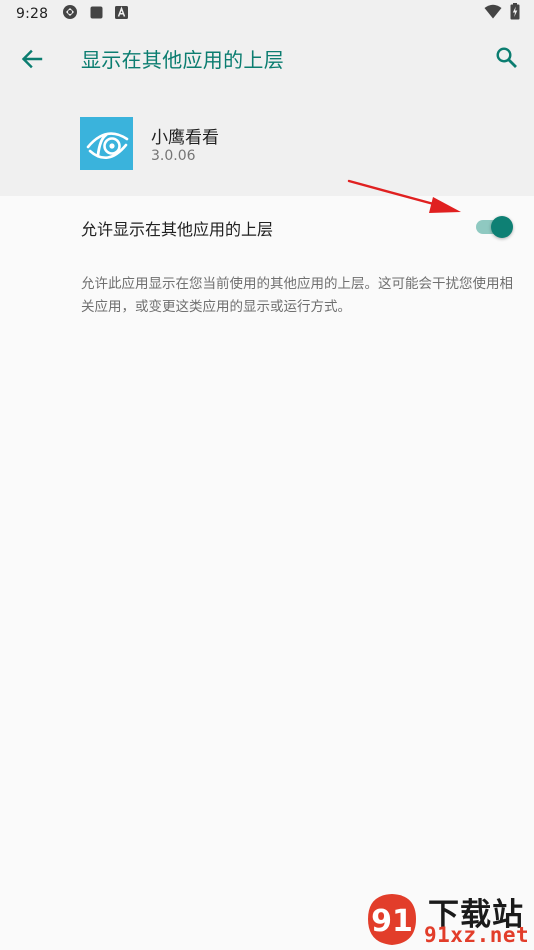 The image size is (534, 950). What do you see at coordinates (267, 13) in the screenshot?
I see `status-bar: 9:28` at bounding box center [267, 13].